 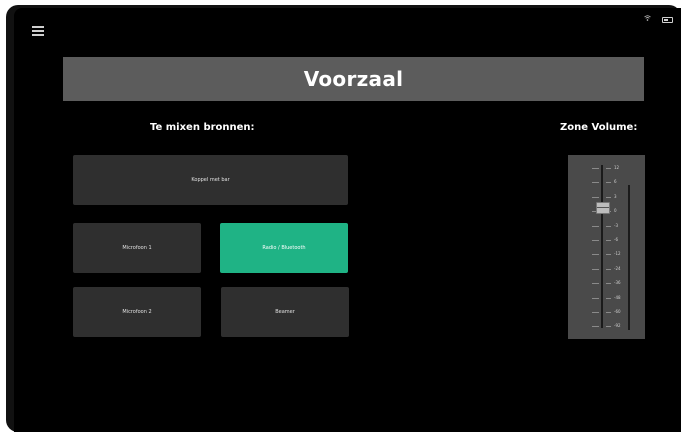 I want to click on source-button-label: Microfoon 2, so click(x=137, y=312).